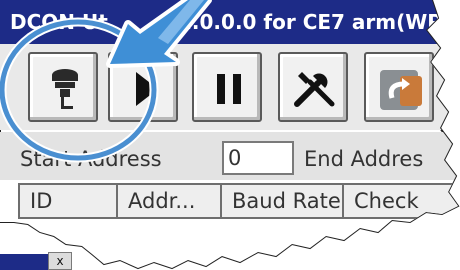 Image resolution: width=460 pixels, height=270 pixels. Describe the element at coordinates (258, 158) in the screenshot. I see `start-address-input: 0` at that location.